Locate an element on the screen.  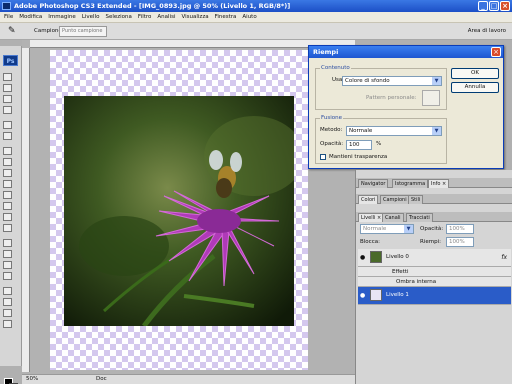
menu-file: File is located at coordinates (8, 17).